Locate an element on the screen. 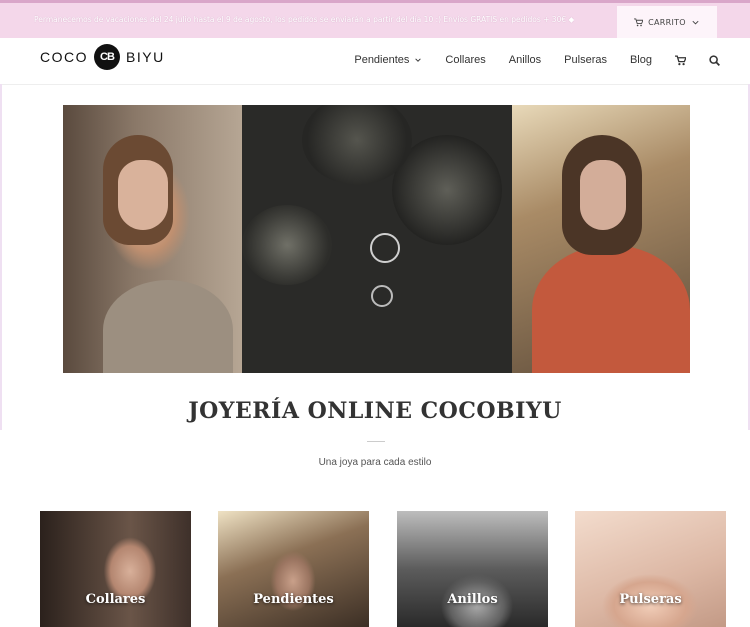 This screenshot has width=750, height=627. nav-item-anillos: Anillos is located at coordinates (525, 60).